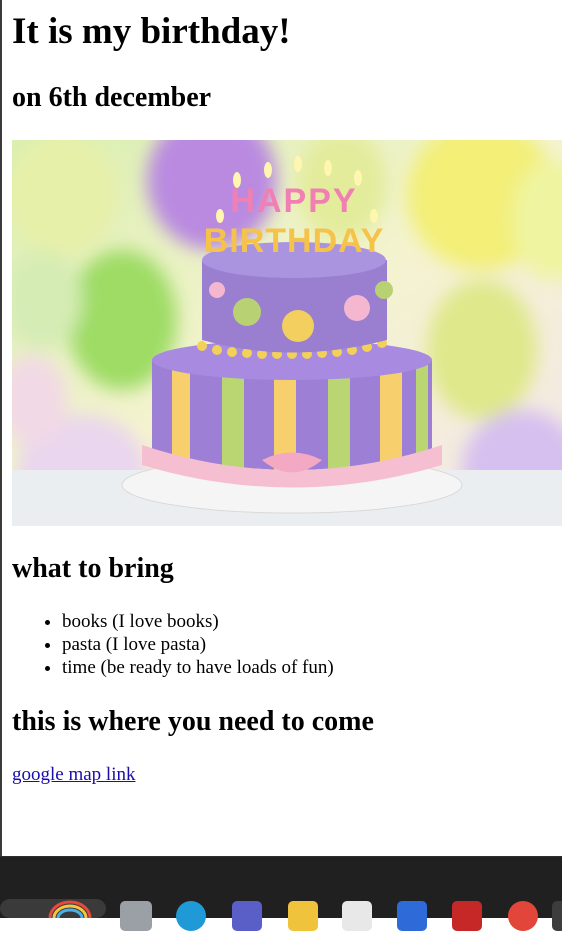 Image resolution: width=562 pixels, height=931 pixels. What do you see at coordinates (112, 97) in the screenshot?
I see `date-heading: on 6th december` at bounding box center [112, 97].